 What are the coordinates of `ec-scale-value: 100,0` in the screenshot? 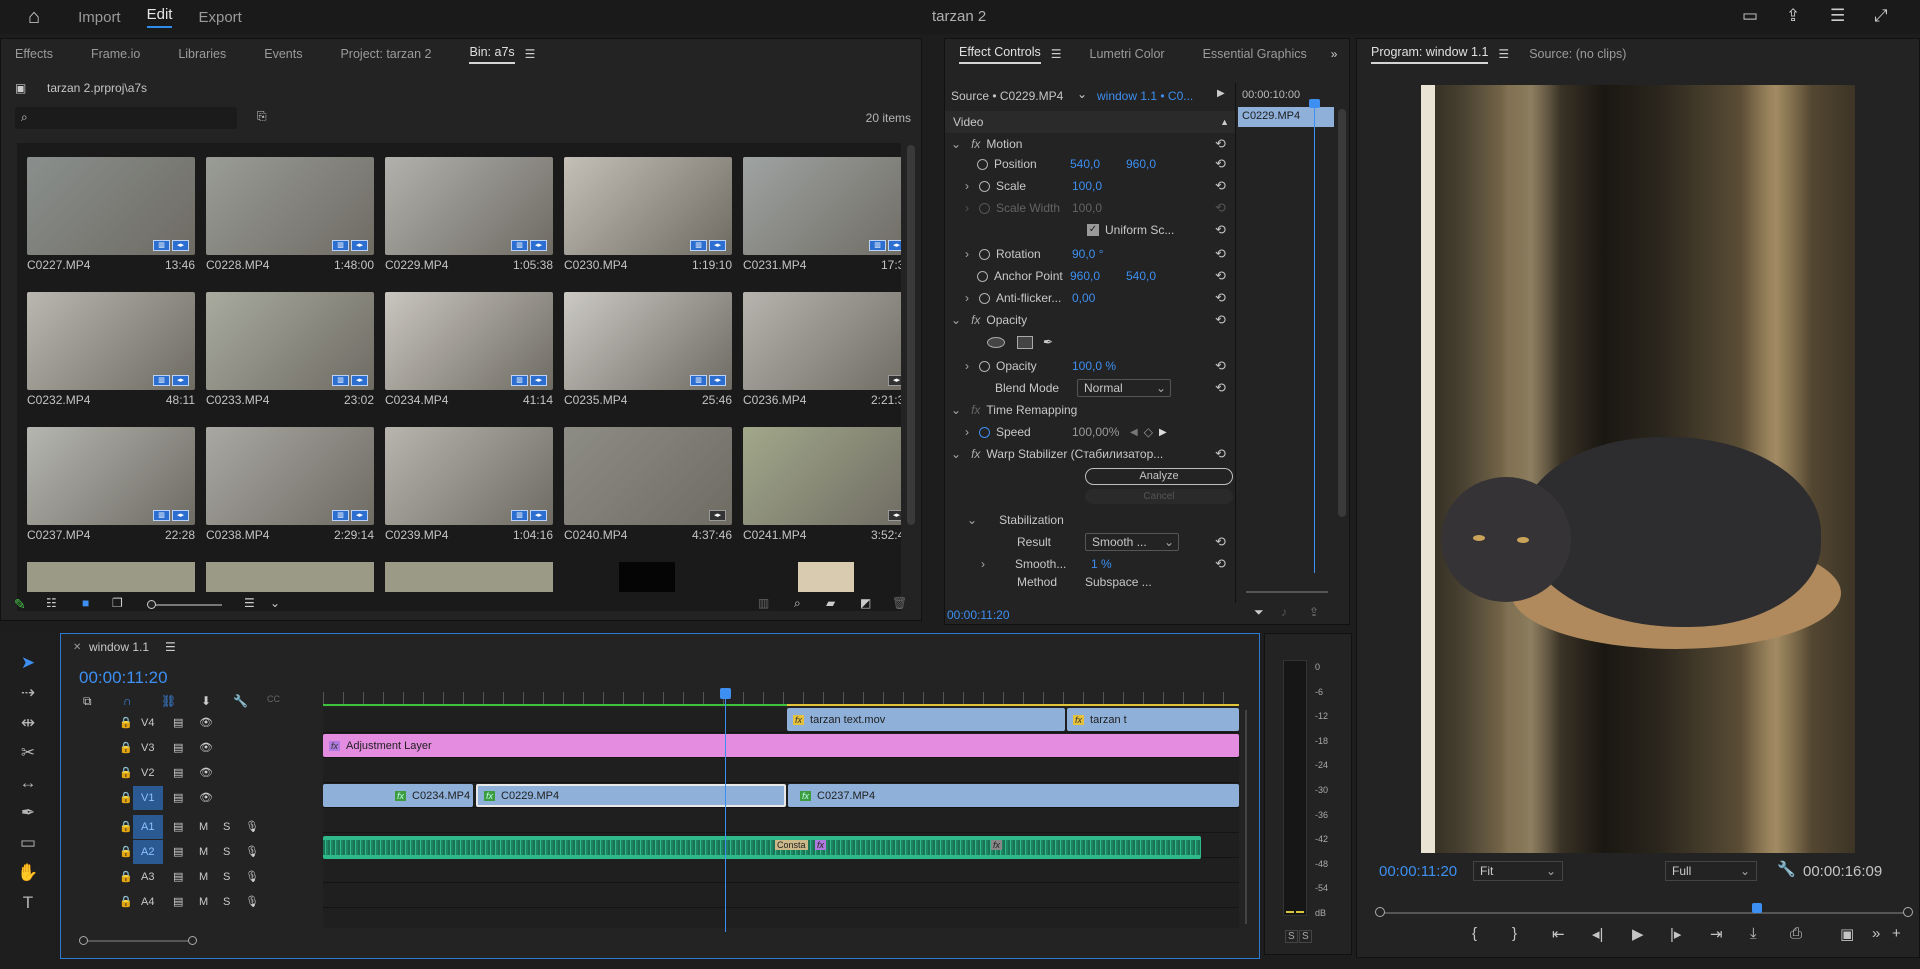 It's located at (1087, 186).